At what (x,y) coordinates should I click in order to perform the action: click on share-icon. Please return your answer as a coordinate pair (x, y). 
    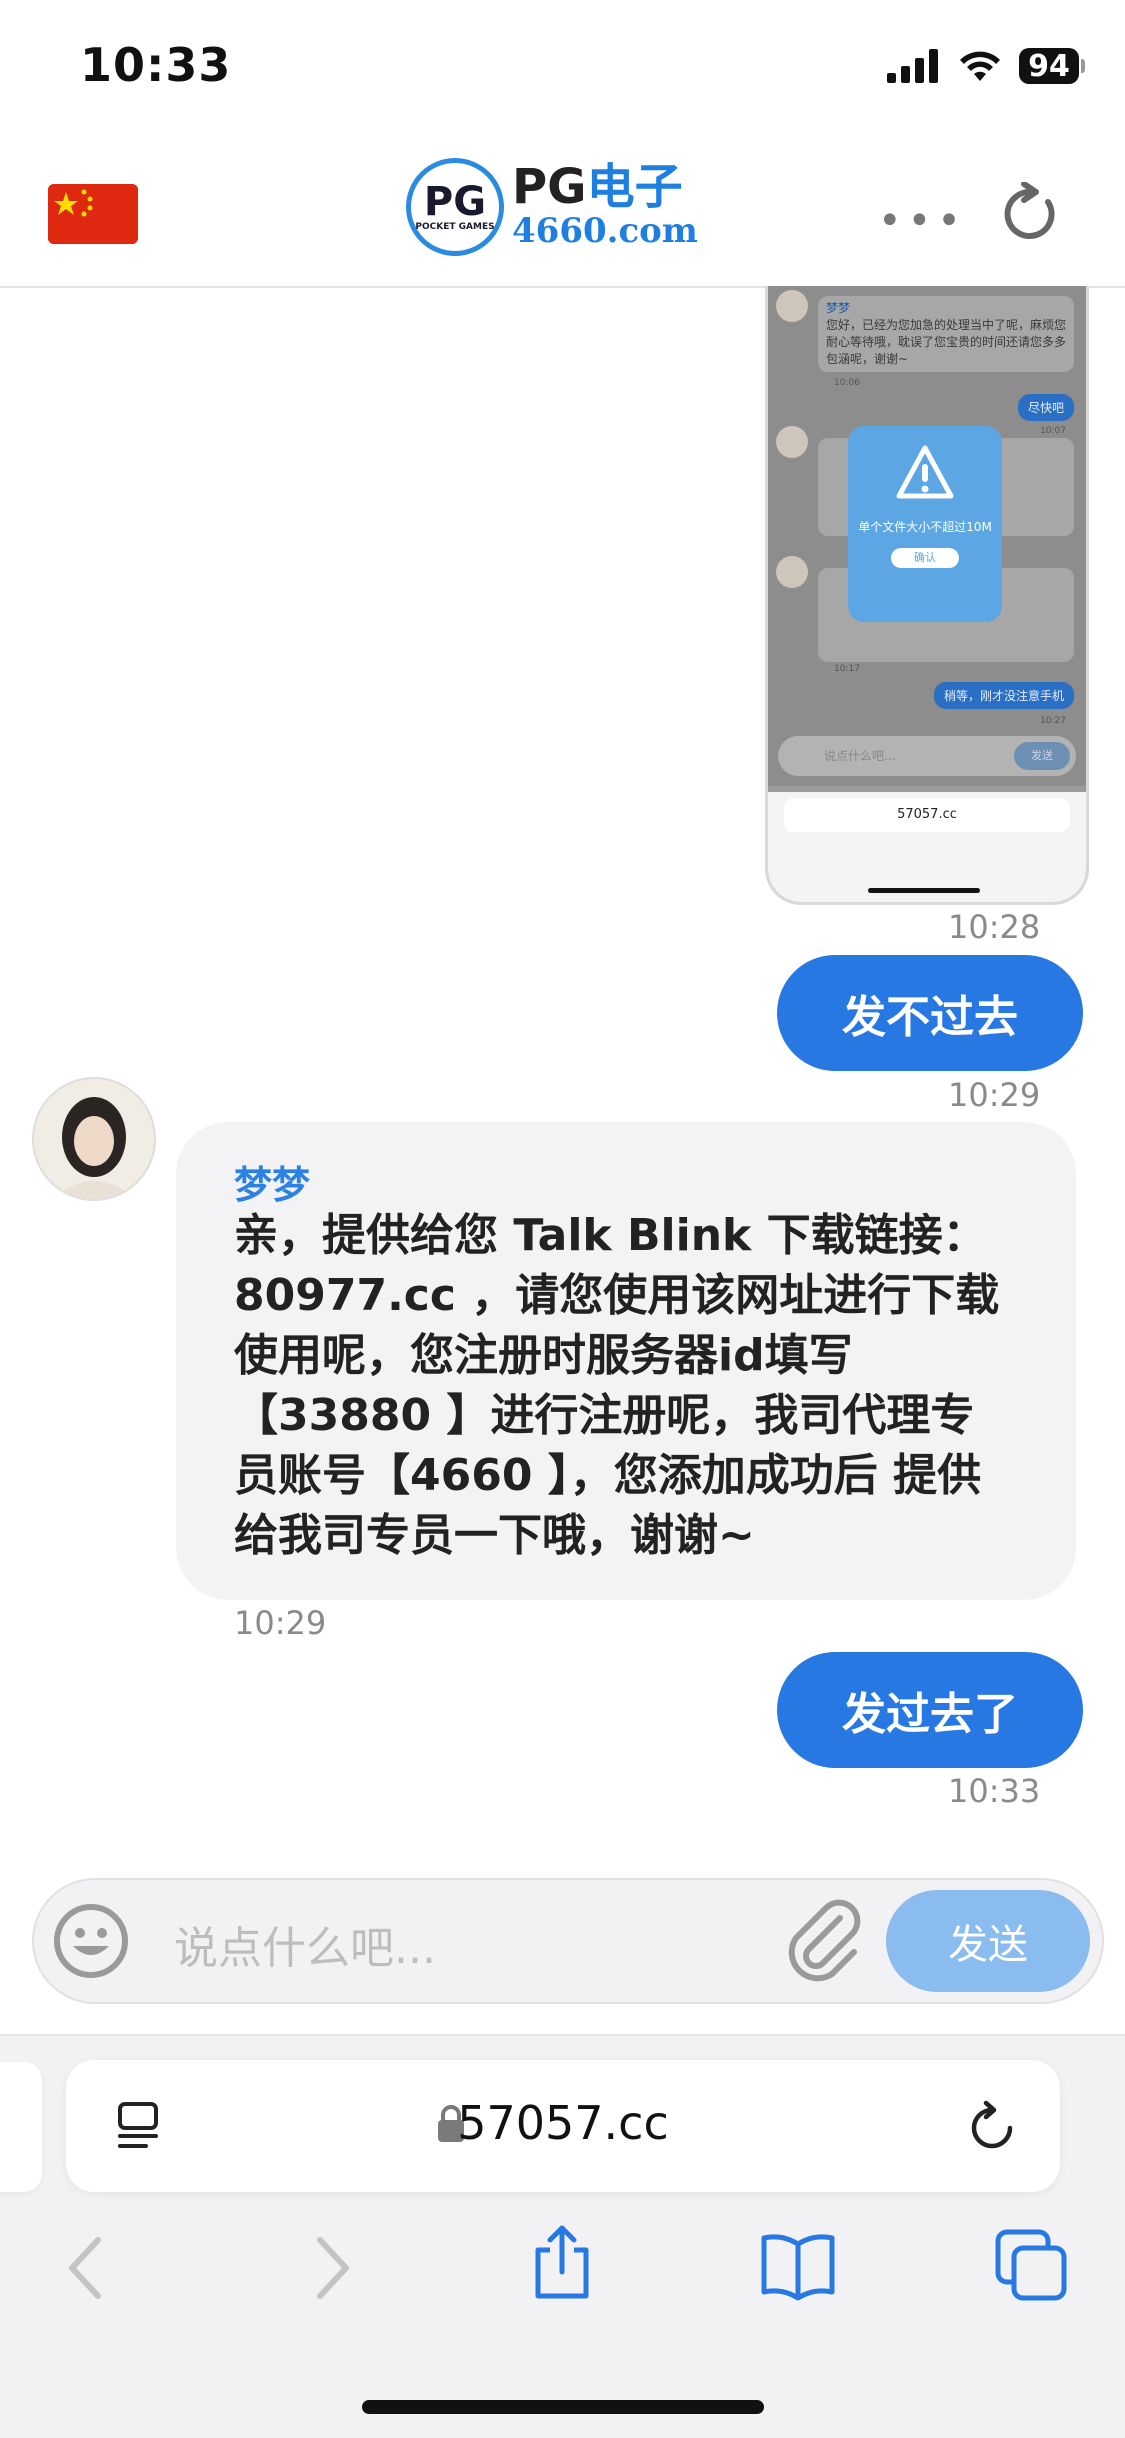
    Looking at the image, I should click on (562, 2262).